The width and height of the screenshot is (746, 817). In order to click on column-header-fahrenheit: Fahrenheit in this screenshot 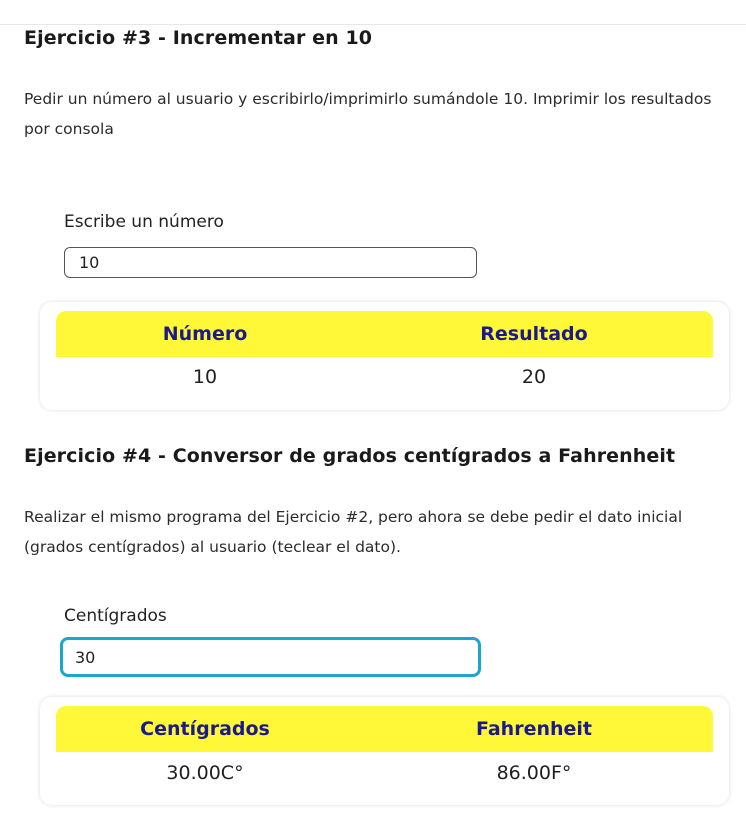, I will do `click(533, 729)`.